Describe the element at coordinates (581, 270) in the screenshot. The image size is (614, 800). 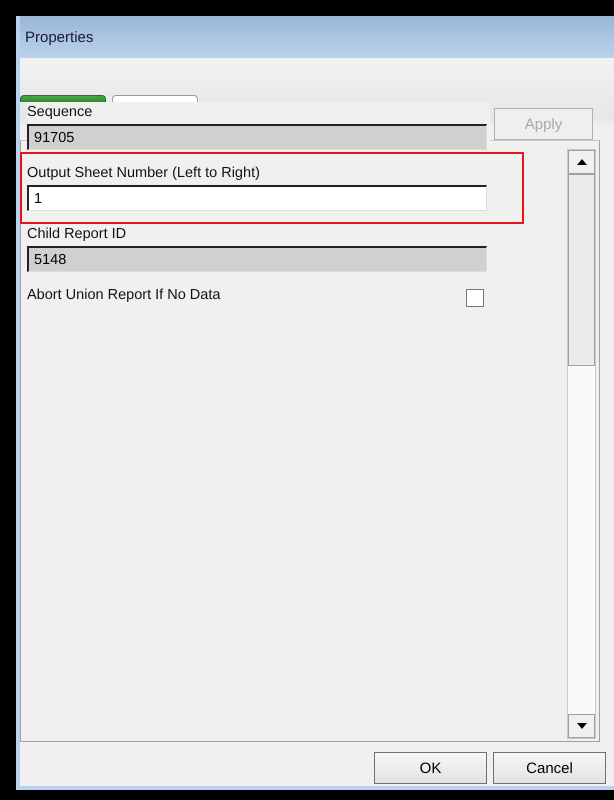
I see `scroll-thumb` at that location.